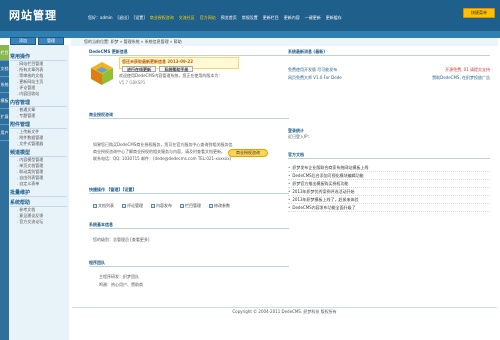  I want to click on news-panel: DedeCMS 更新信息, so click(189, 52).